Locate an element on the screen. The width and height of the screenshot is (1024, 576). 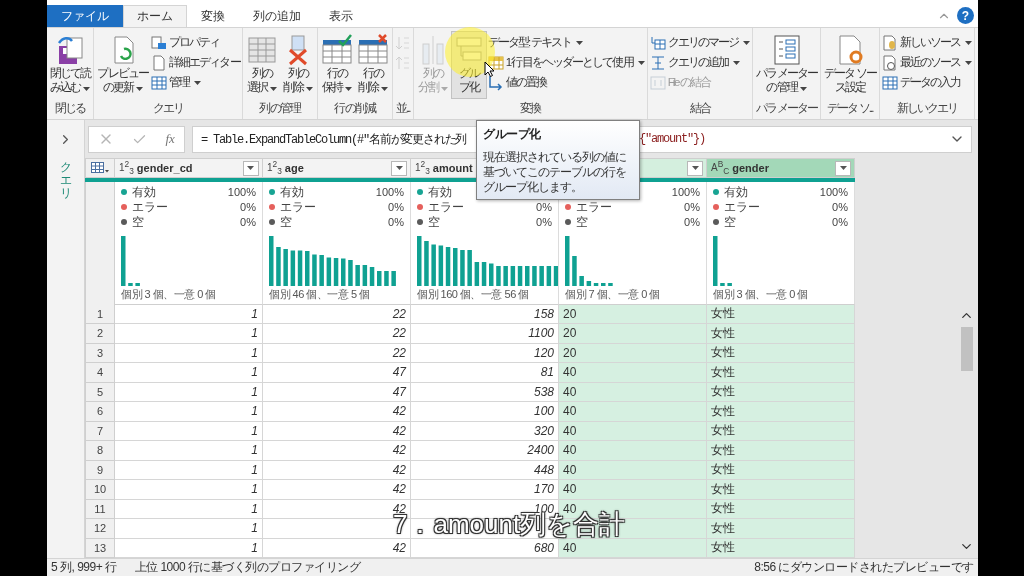
table-cell: 170 is located at coordinates (485, 490).